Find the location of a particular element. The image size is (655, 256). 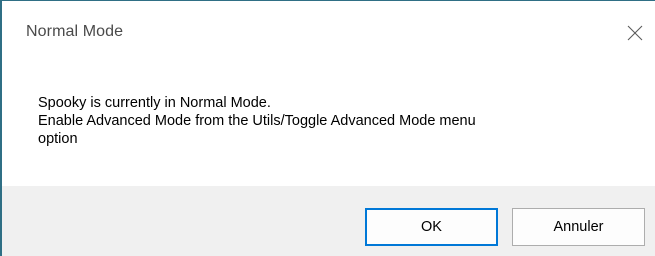

ok-button: OK is located at coordinates (431, 227).